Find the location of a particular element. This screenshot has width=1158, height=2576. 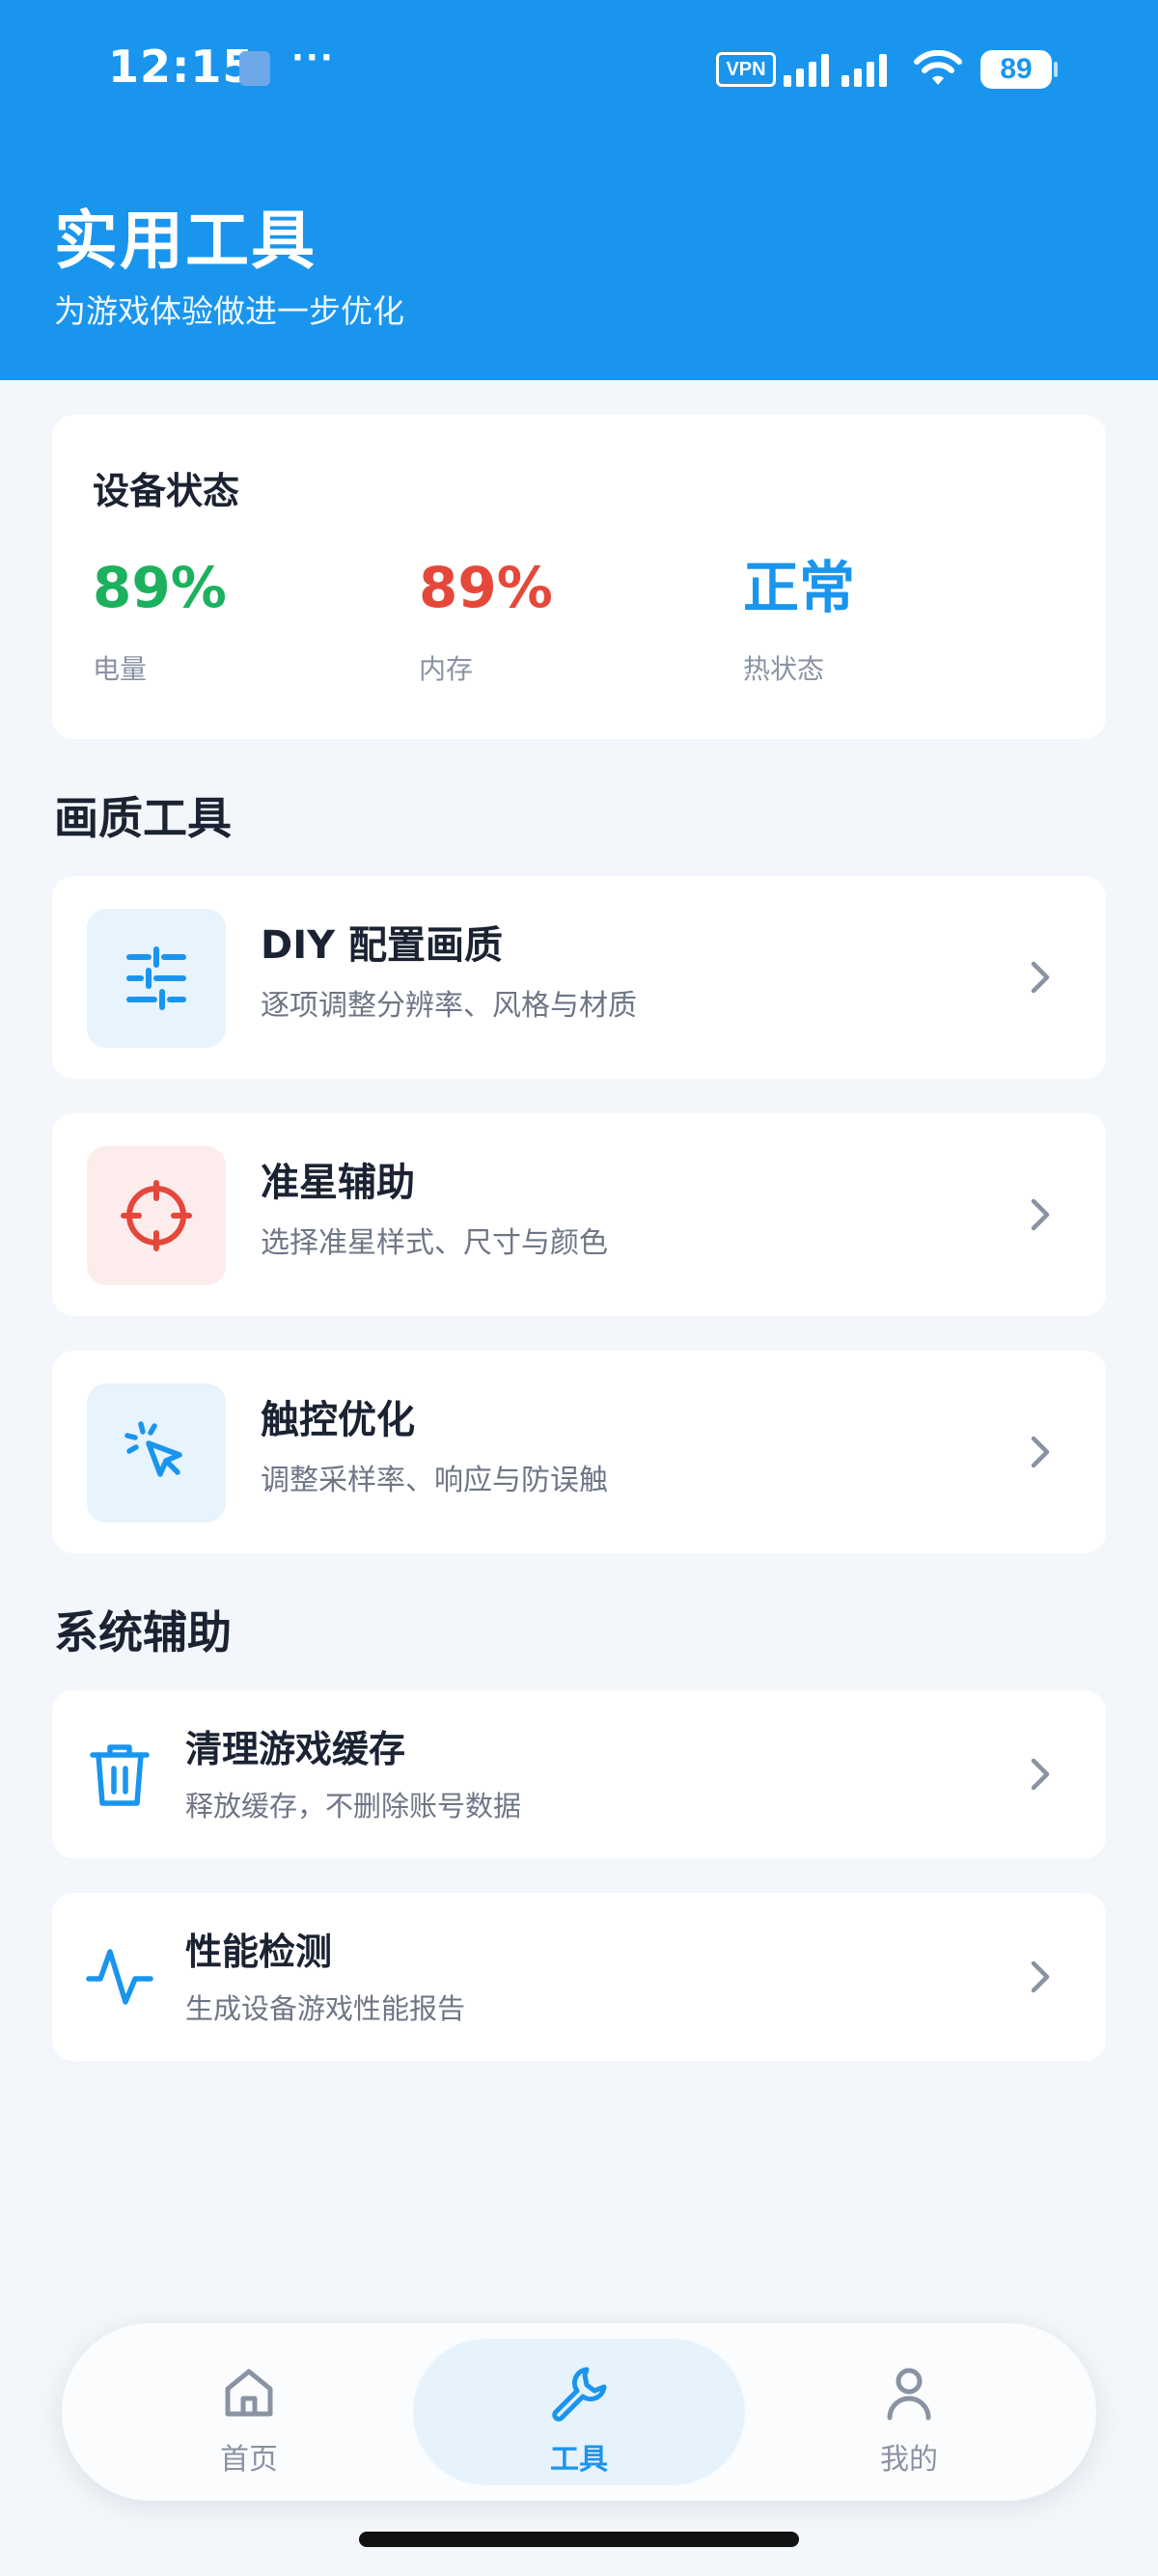

page-subtitle: 为游戏体验做进一步优化 is located at coordinates (229, 311).